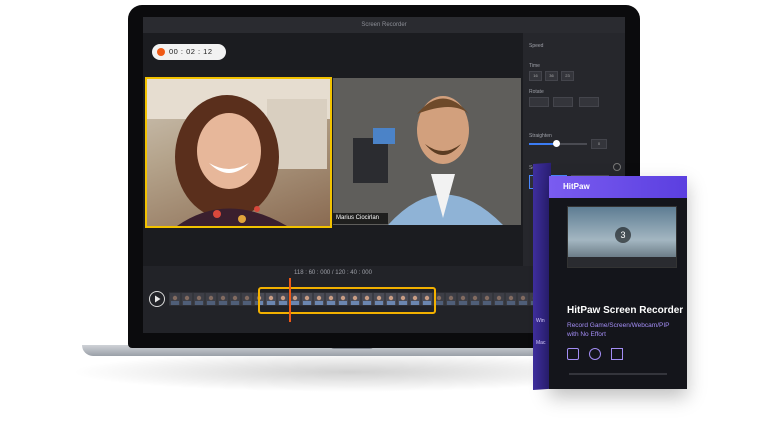  I want to click on time-label: Time, so click(534, 66).